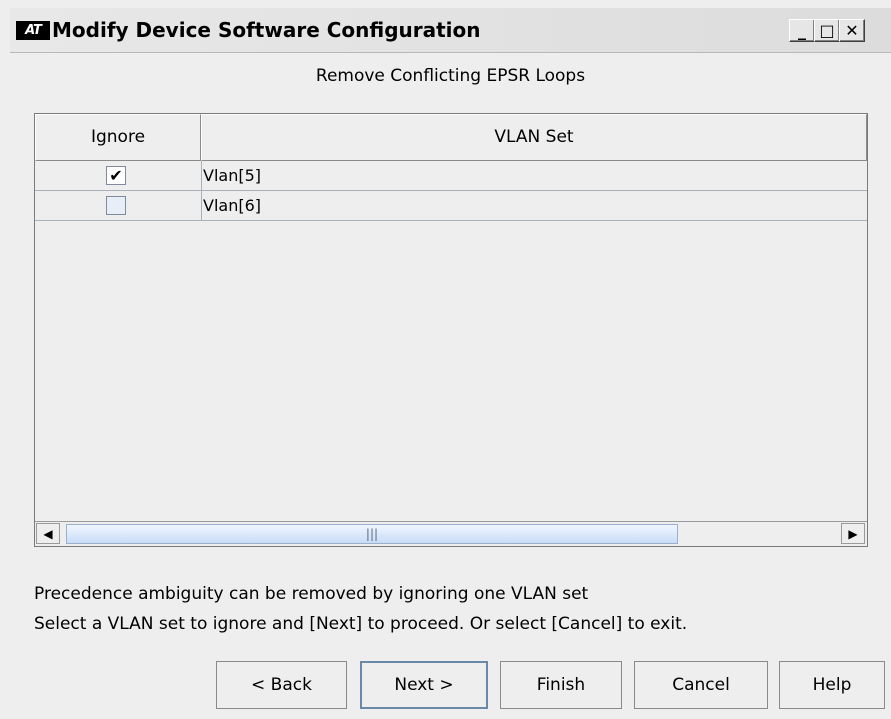  I want to click on help-button: Help, so click(832, 685).